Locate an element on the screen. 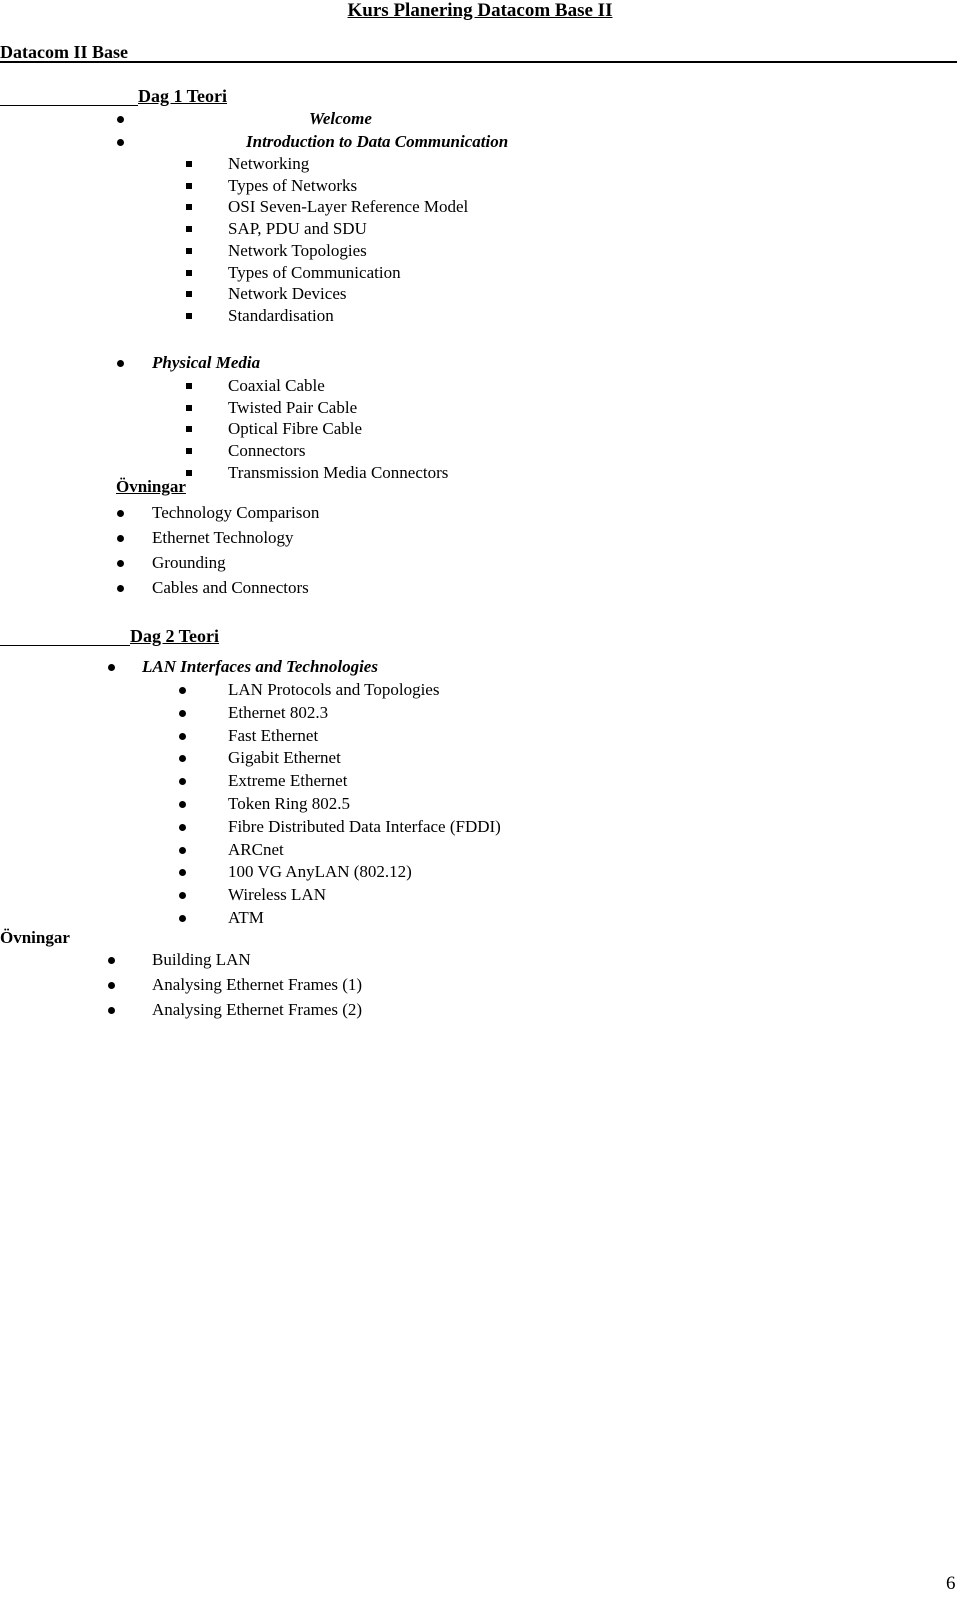 This screenshot has height=1597, width=960. topic-lan-interfaces: LAN Interfaces and Technologies is located at coordinates (260, 666).